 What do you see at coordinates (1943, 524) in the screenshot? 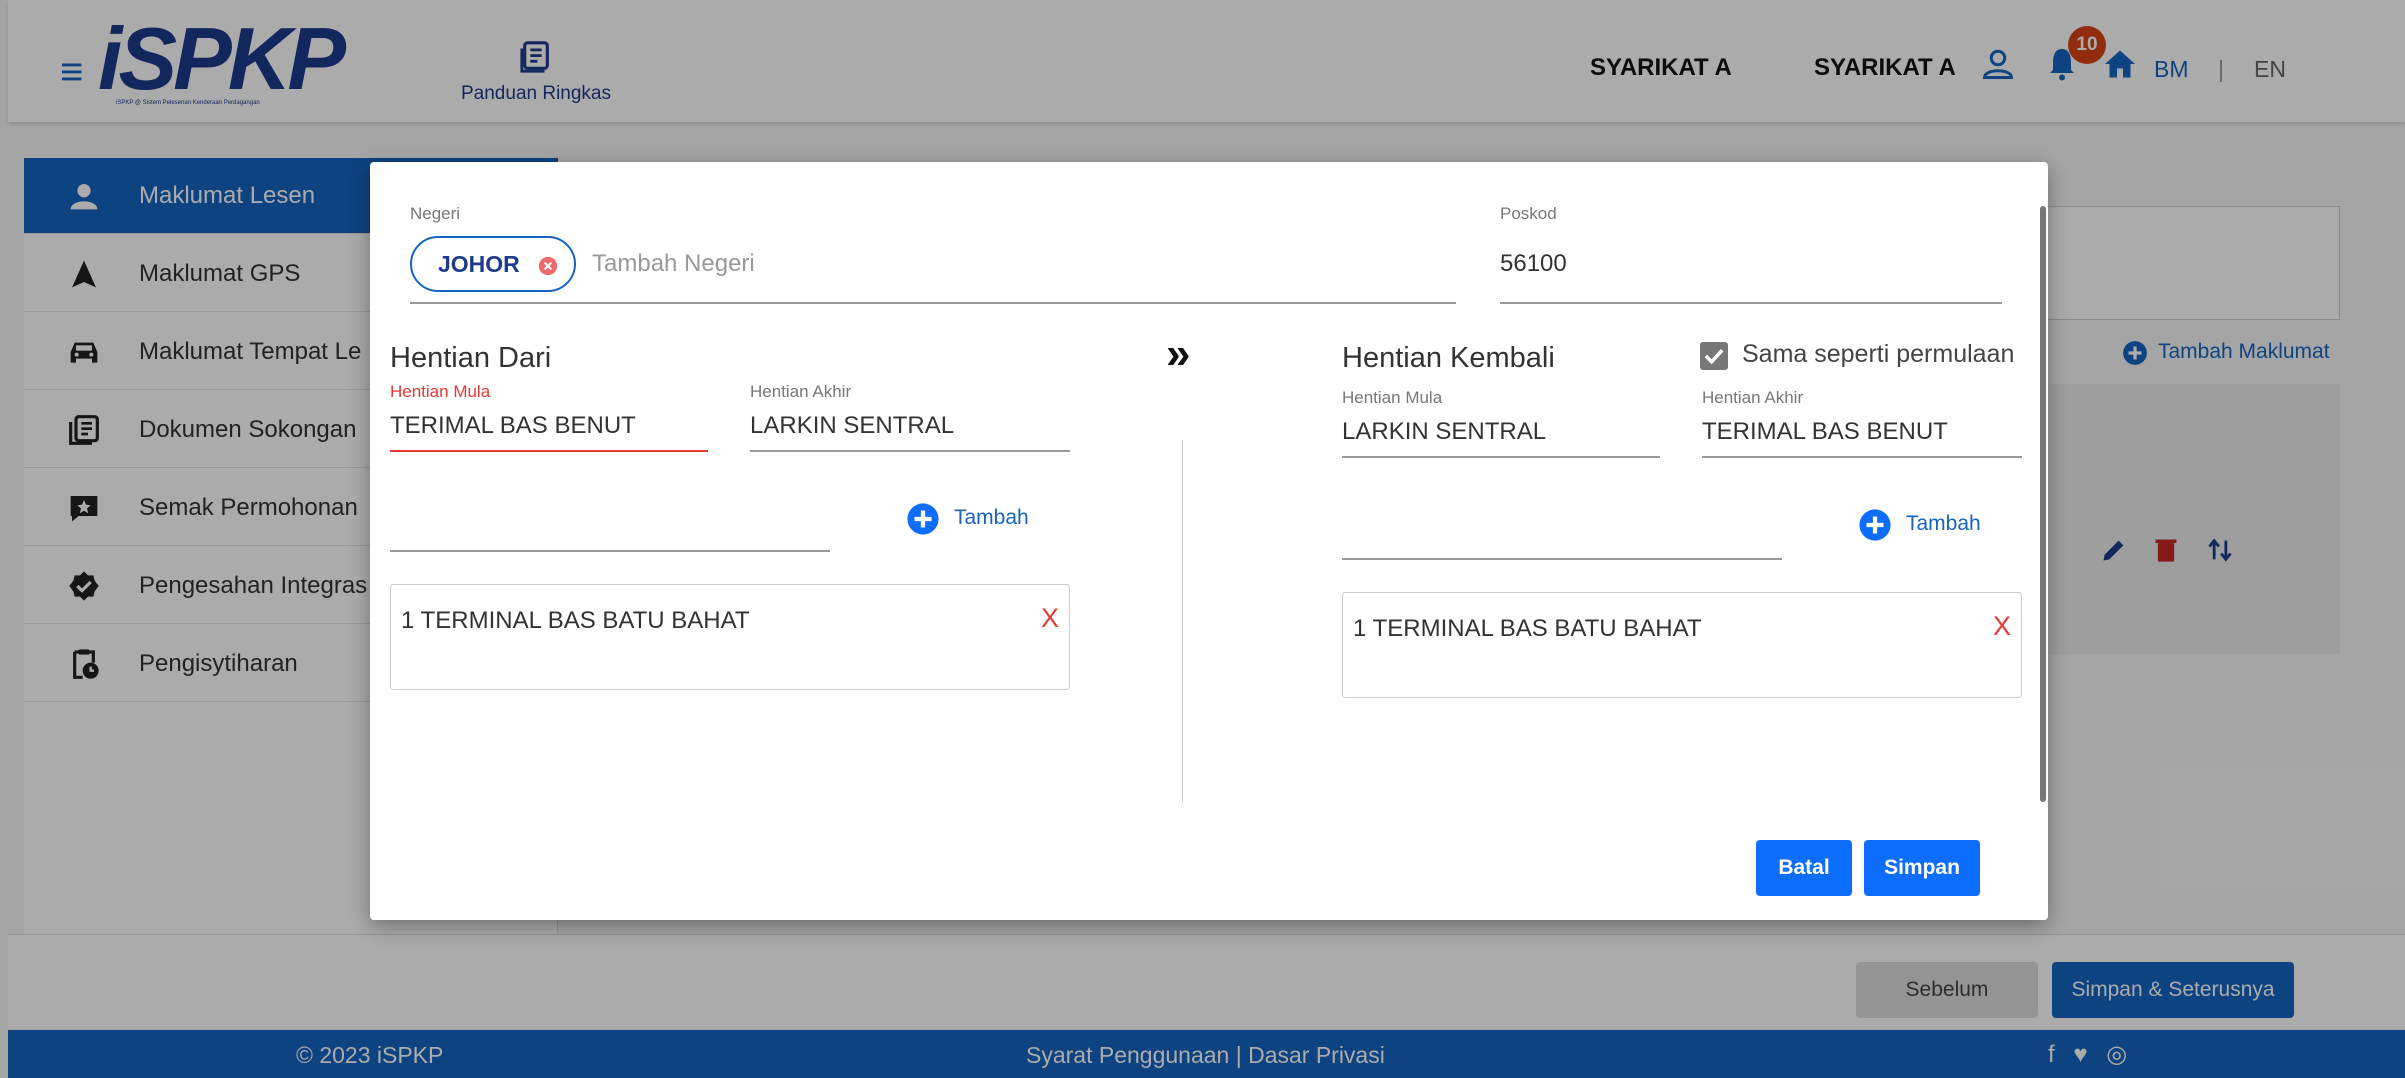
I see `right-add-button: Tambah` at bounding box center [1943, 524].